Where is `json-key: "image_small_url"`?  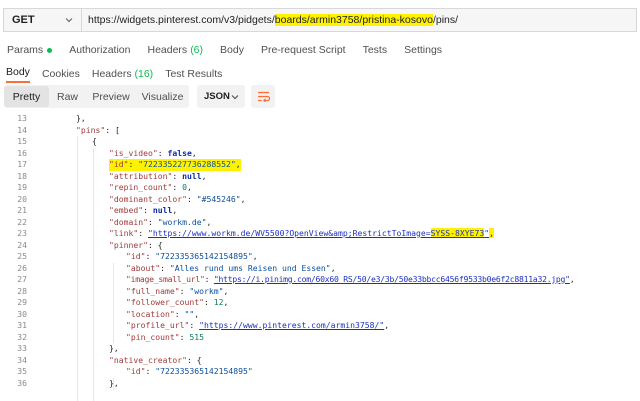
json-key: "image_small_url" is located at coordinates (165, 279).